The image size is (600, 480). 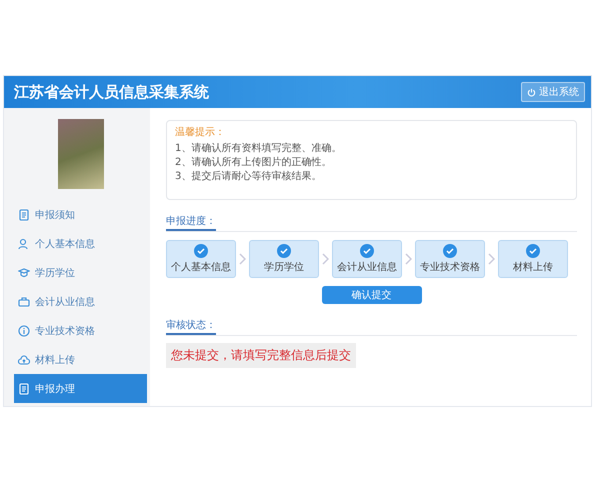 What do you see at coordinates (450, 259) in the screenshot?
I see `progress-step: 专业技术资格` at bounding box center [450, 259].